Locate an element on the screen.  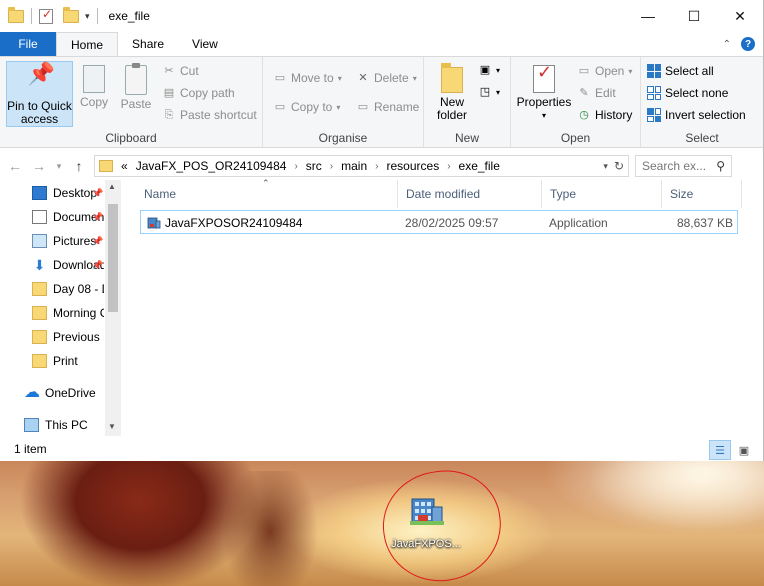
scroll-down-icon: ▼ is located at coordinates (112, 426).